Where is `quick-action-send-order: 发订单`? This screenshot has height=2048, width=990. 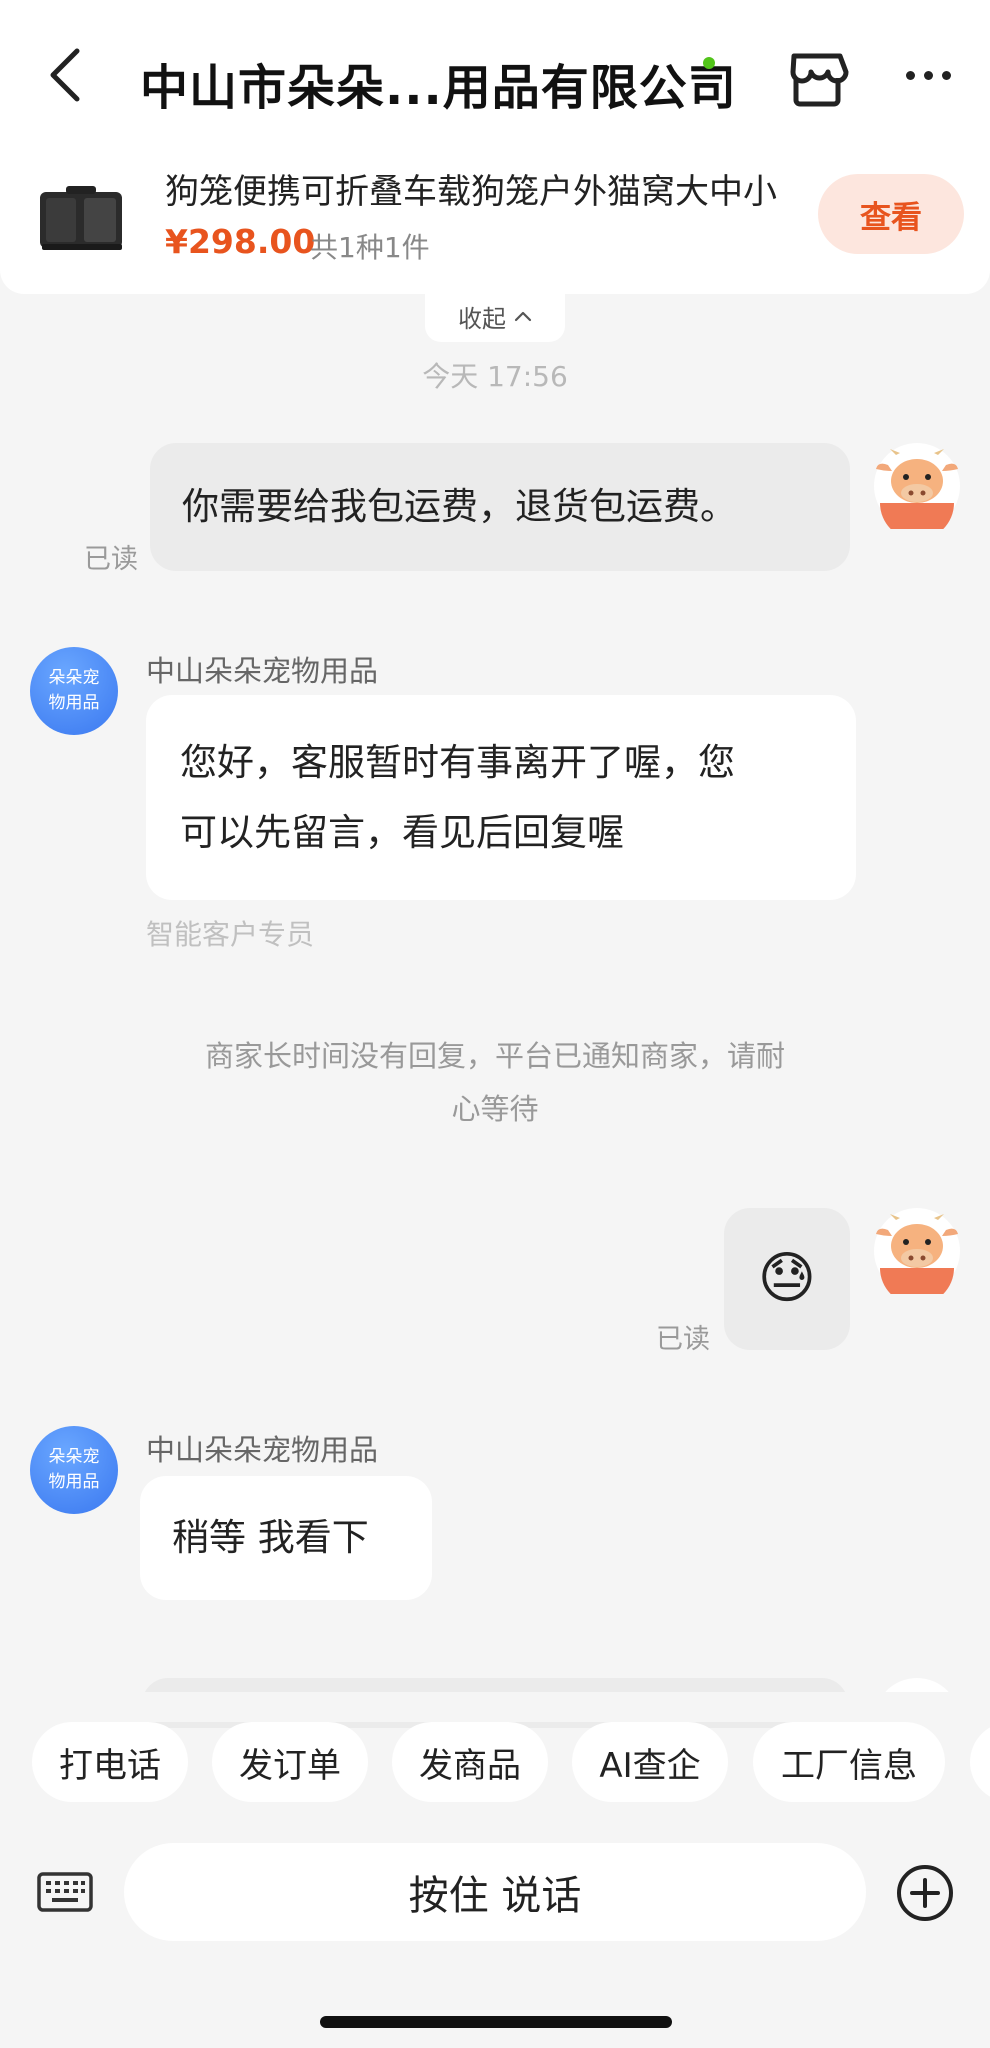
quick-action-send-order: 发订单 is located at coordinates (290, 1762).